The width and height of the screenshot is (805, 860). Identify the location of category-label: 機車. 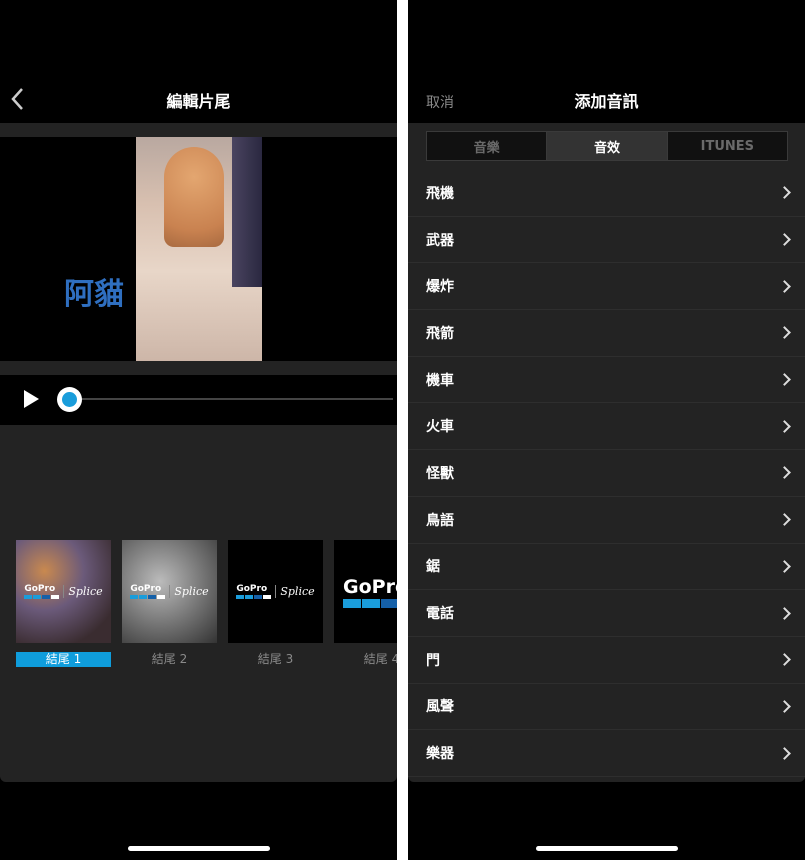
(440, 380).